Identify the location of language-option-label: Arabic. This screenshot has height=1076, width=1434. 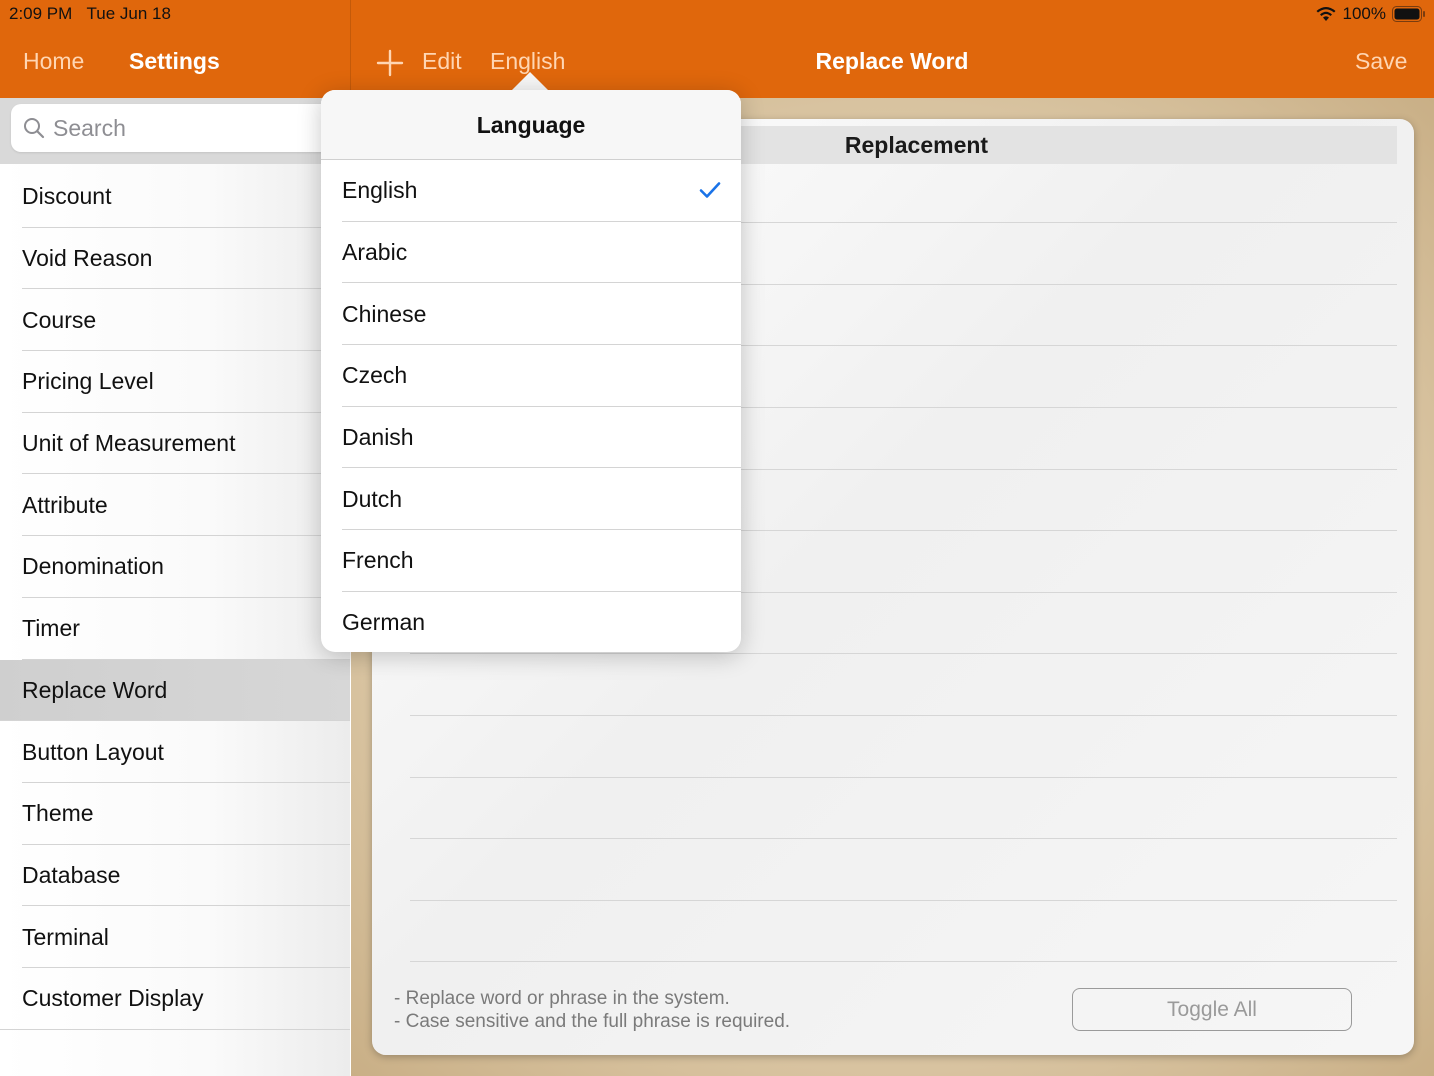
(375, 252).